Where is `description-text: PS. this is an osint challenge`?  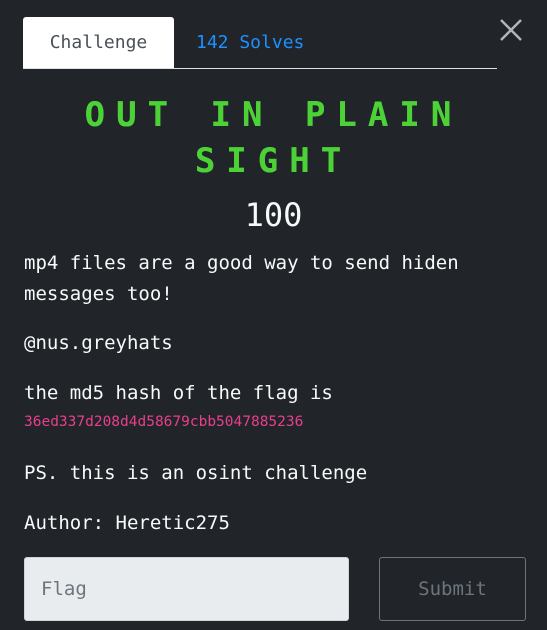
description-text: PS. this is an osint challenge is located at coordinates (196, 473).